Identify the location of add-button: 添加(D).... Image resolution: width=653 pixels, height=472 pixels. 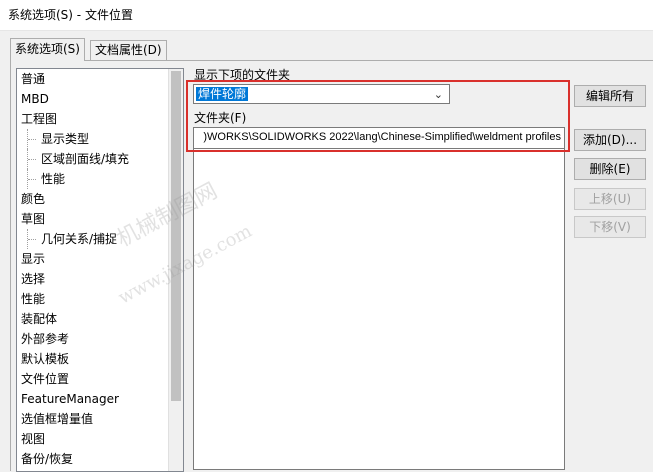
(610, 140).